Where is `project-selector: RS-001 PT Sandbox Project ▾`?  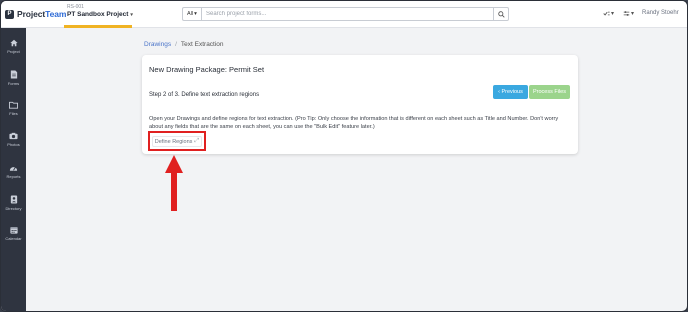
project-selector: RS-001 PT Sandbox Project ▾ is located at coordinates (100, 11).